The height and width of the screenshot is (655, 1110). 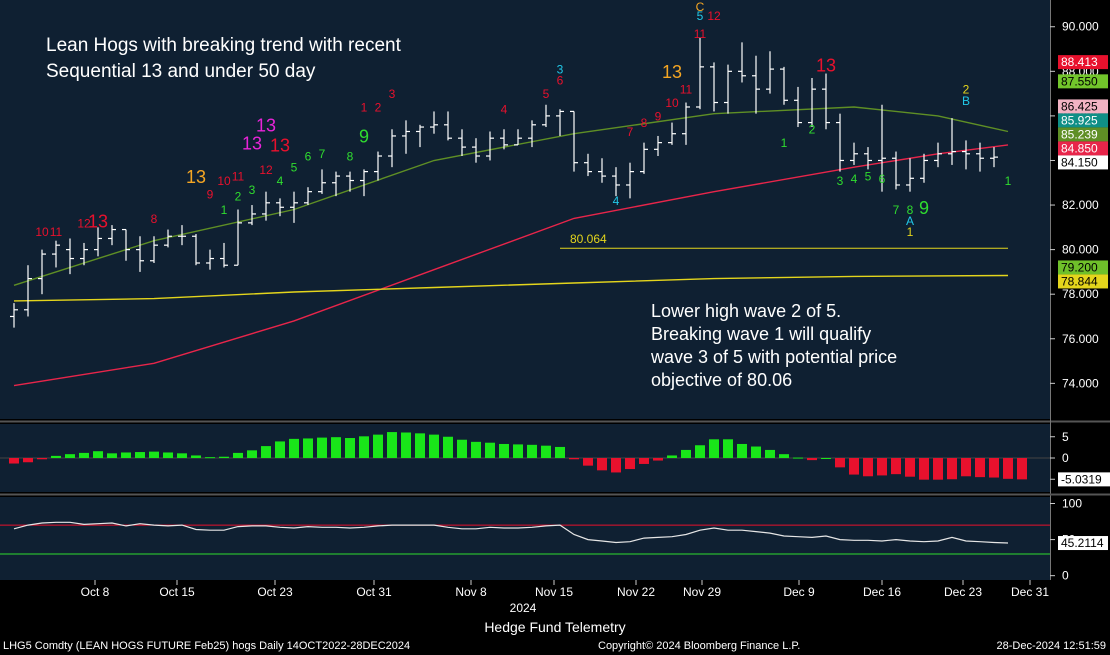 What do you see at coordinates (555, 627) in the screenshot?
I see `watermark-text: Hedge Fund Telemetry` at bounding box center [555, 627].